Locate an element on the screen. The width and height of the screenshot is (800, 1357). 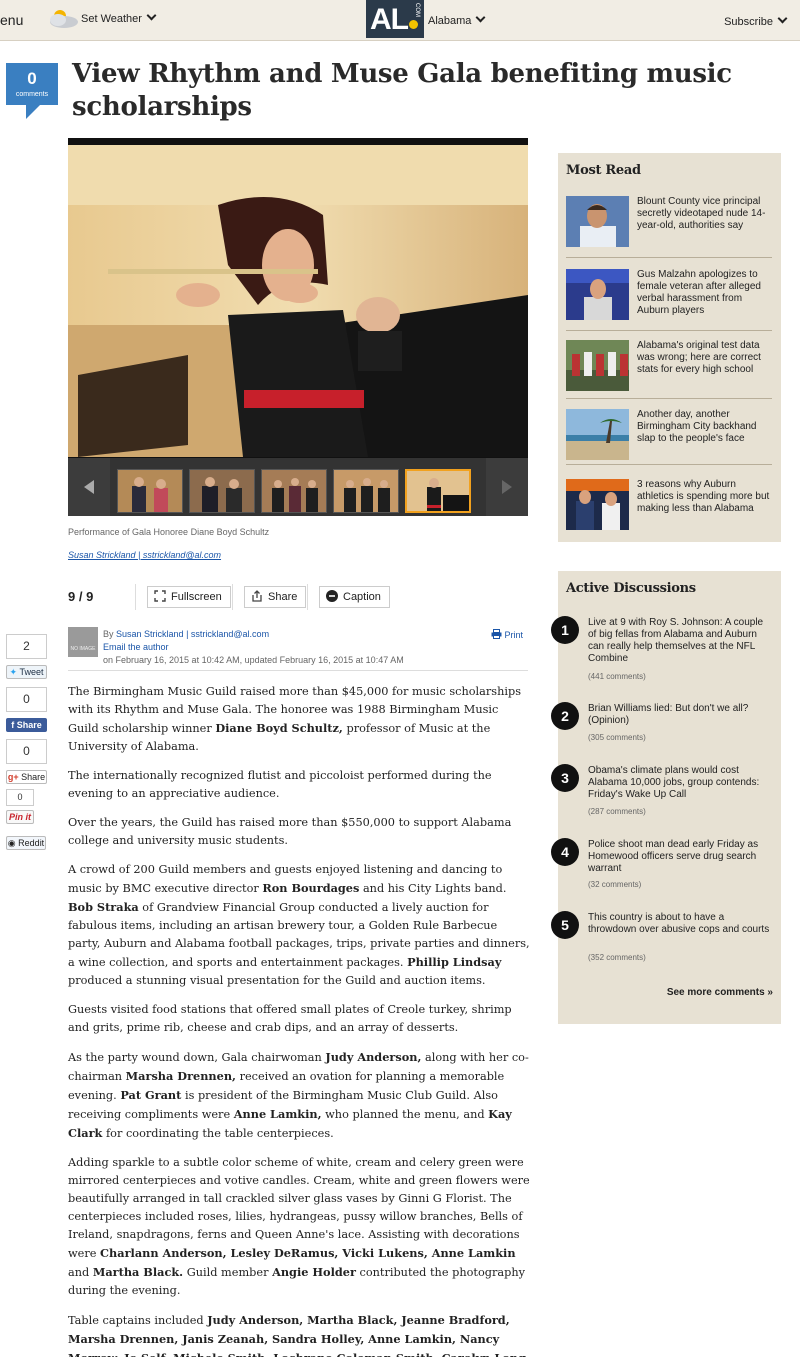
print-button: Print is located at coordinates (507, 634).